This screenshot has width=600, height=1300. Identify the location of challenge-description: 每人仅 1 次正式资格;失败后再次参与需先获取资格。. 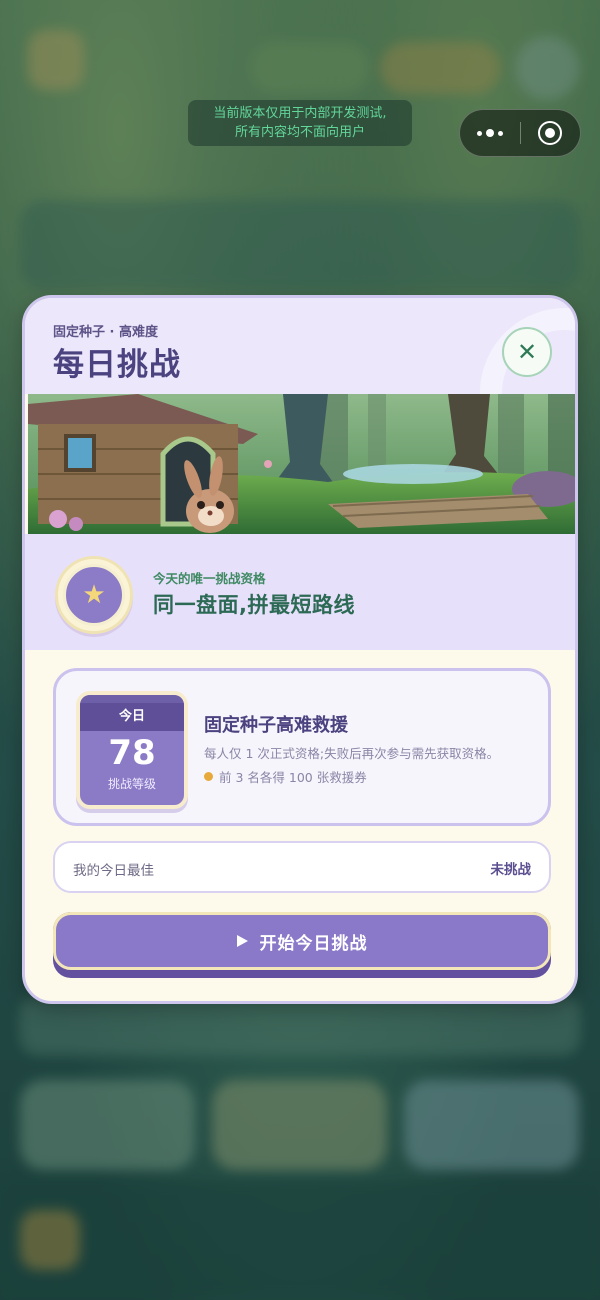
(352, 753).